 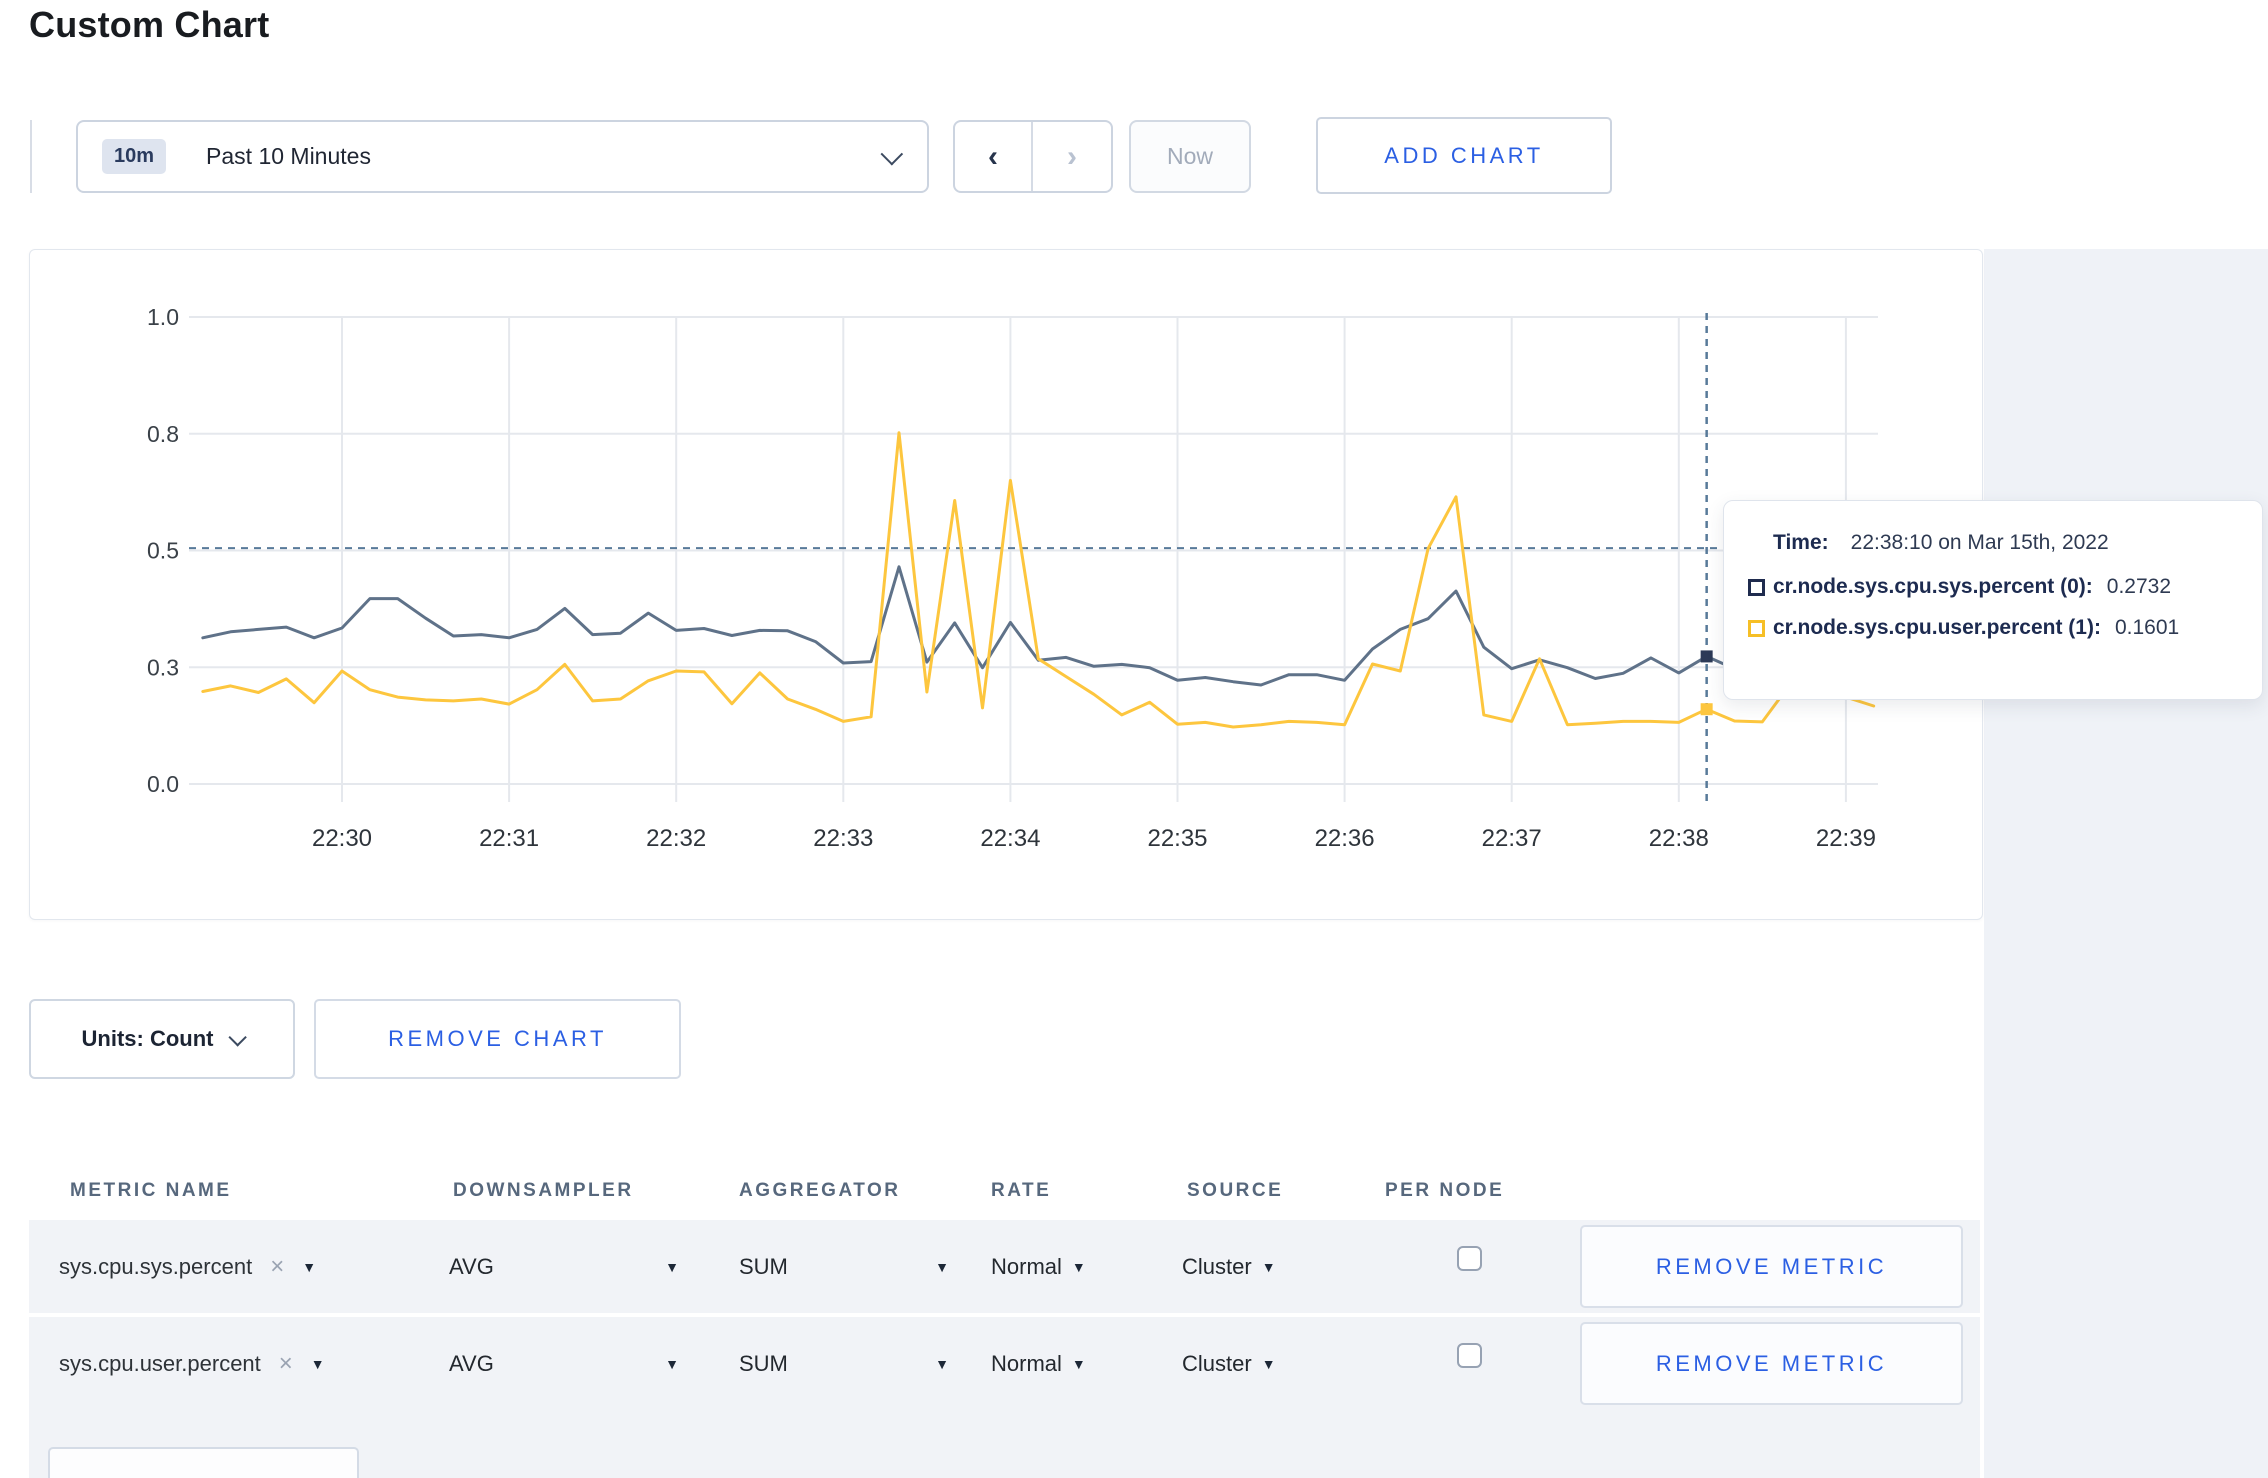 What do you see at coordinates (1933, 586) in the screenshot?
I see `tooltip-series-label: cr.node.sys.cpu.sys.percent (0):` at bounding box center [1933, 586].